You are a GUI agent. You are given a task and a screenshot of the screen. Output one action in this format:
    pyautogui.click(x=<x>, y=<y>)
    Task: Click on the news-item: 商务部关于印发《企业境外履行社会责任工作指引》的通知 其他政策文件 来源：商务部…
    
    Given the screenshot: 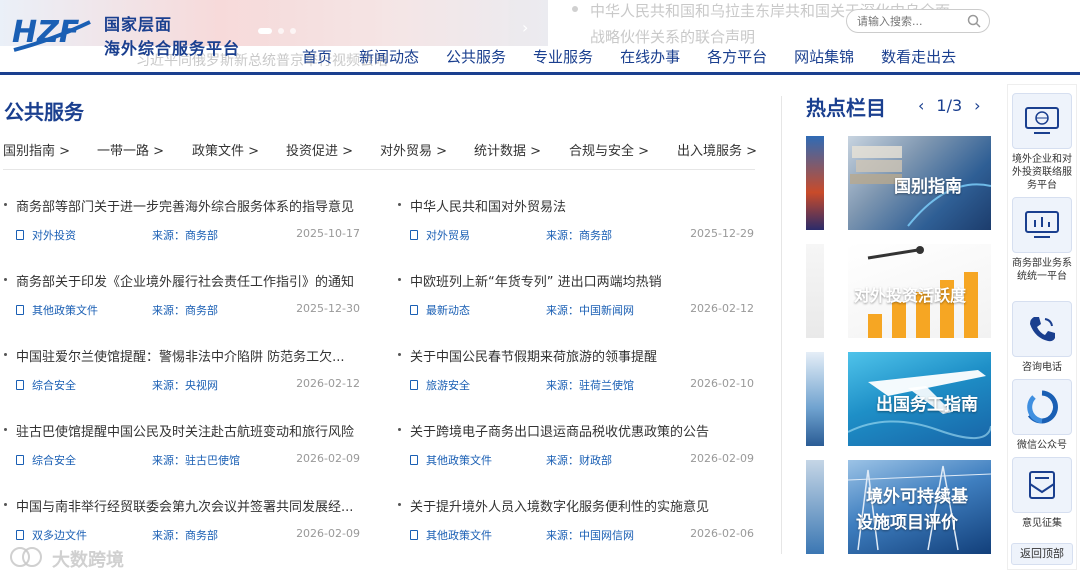 What is the action you would take?
    pyautogui.click(x=182, y=298)
    